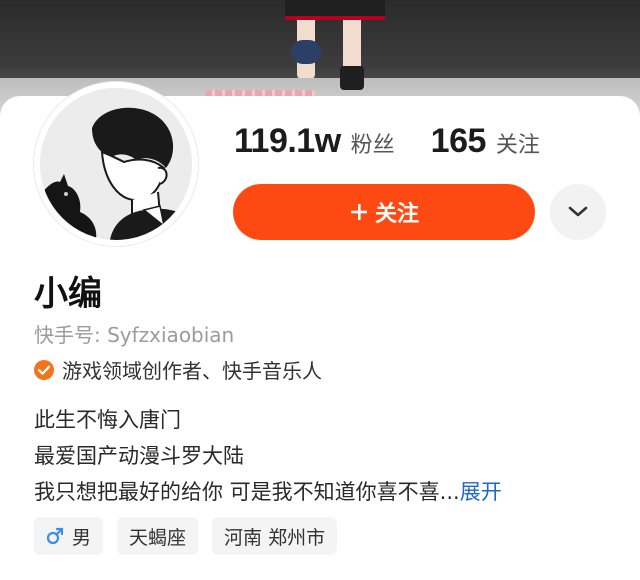 The height and width of the screenshot is (580, 640). I want to click on verification-row: 游戏领域创作者、快手音乐人, so click(178, 369).